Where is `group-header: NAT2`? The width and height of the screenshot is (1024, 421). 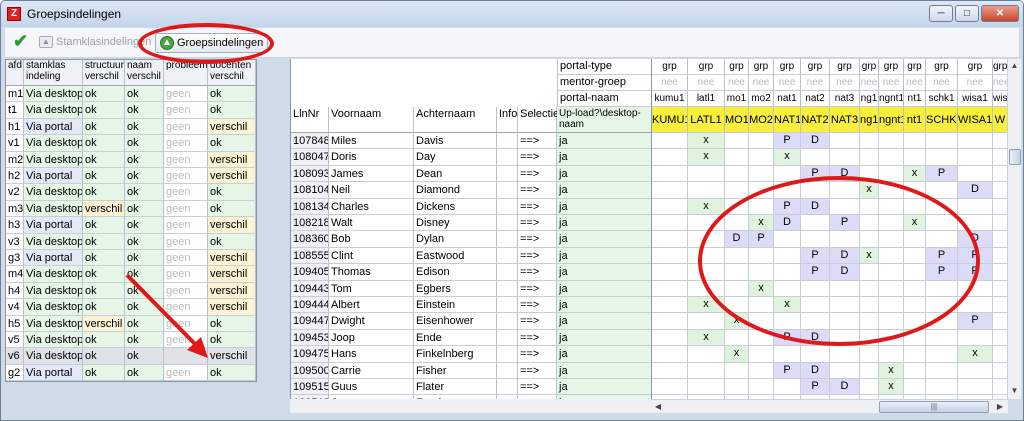
group-header: NAT2 is located at coordinates (815, 120).